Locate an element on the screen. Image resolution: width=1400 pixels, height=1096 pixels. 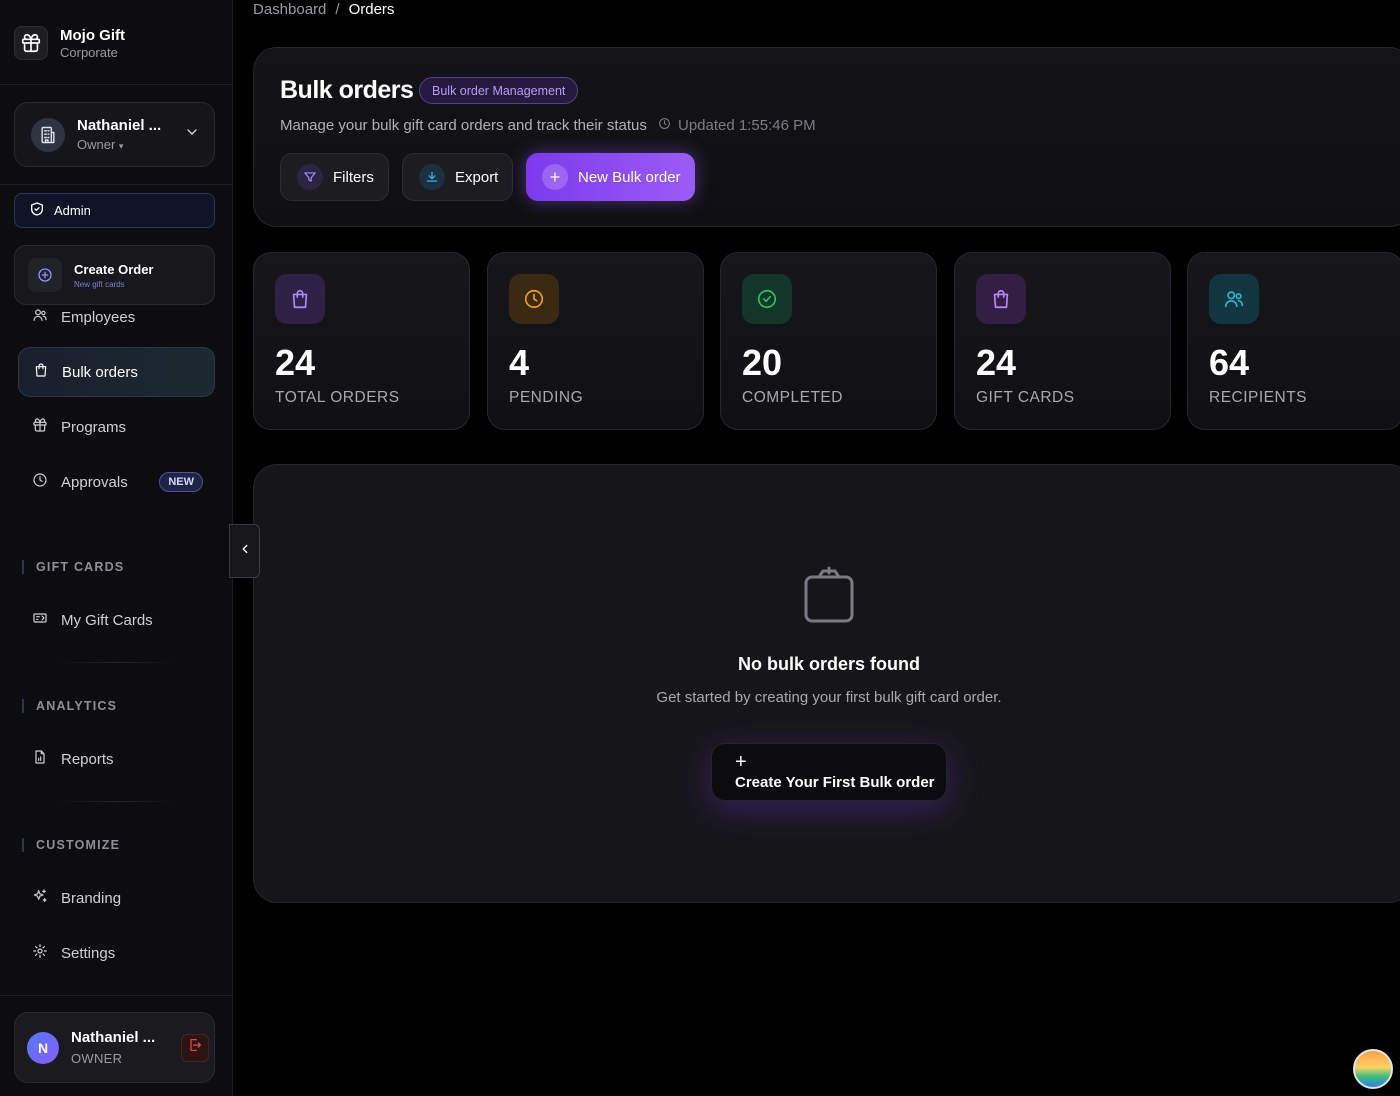
account-role: Owner ▾ is located at coordinates (100, 144).